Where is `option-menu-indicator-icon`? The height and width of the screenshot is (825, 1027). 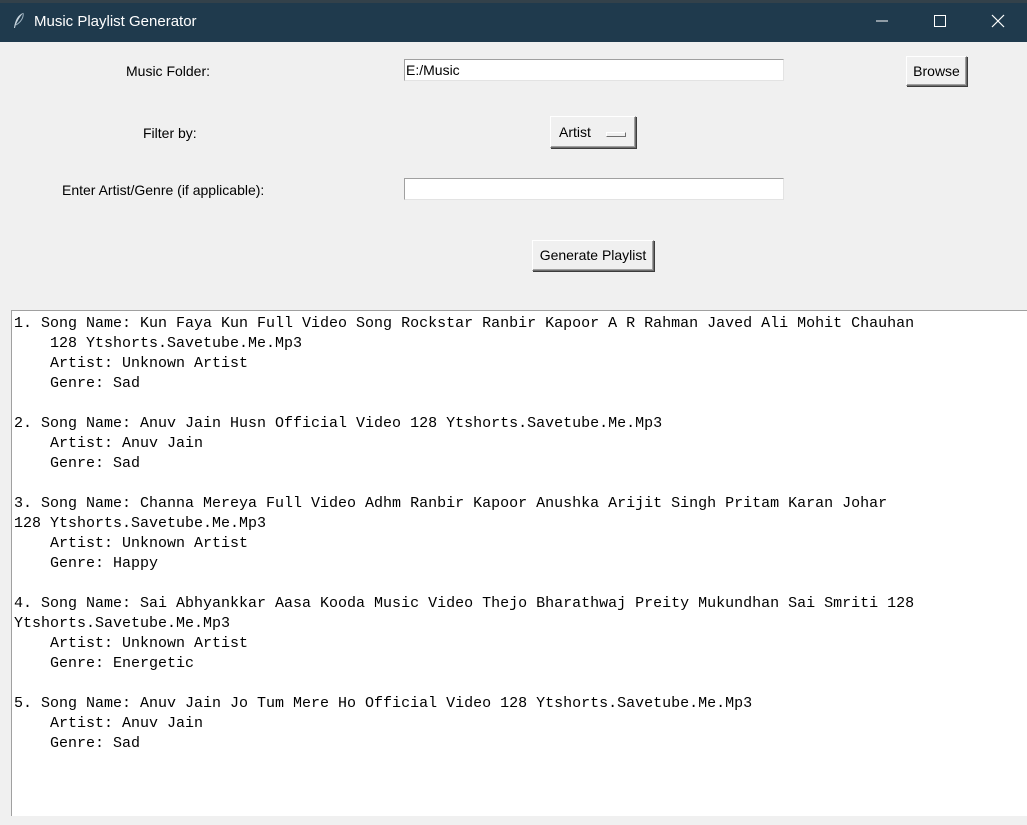 option-menu-indicator-icon is located at coordinates (616, 134).